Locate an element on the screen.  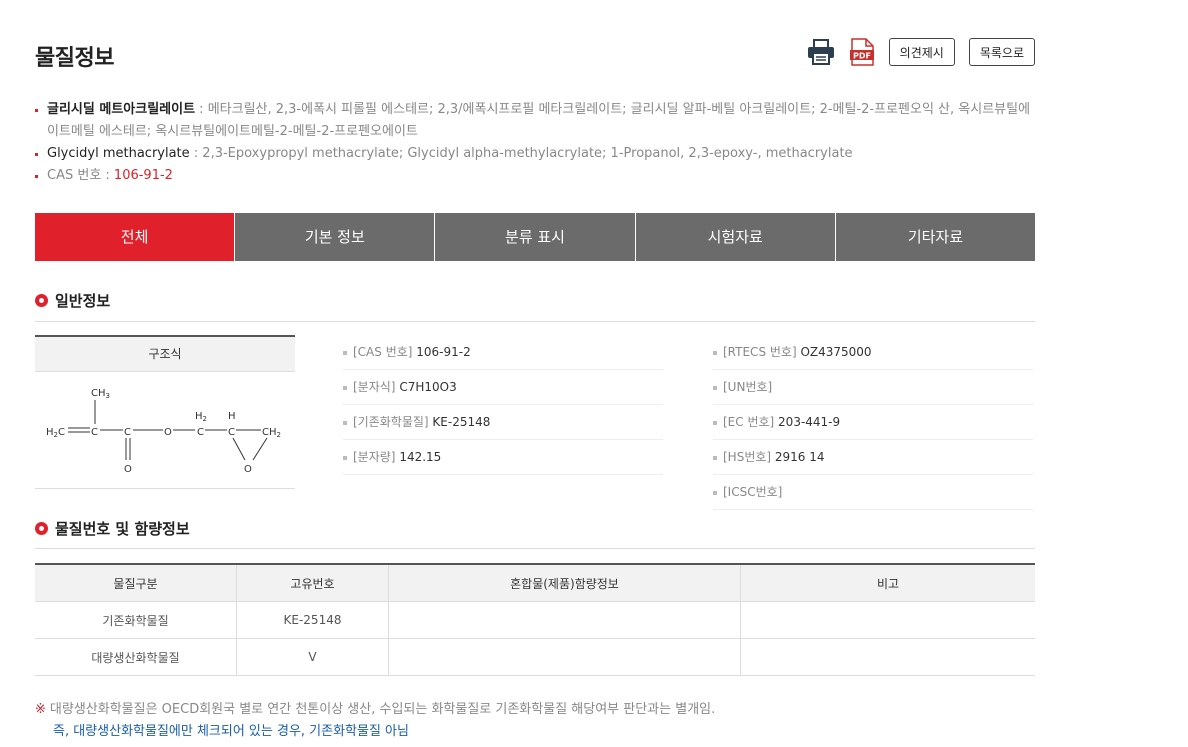
tab-bar: 전체 기본 정보 분류 표시 시험자료 기타자료 is located at coordinates (535, 237).